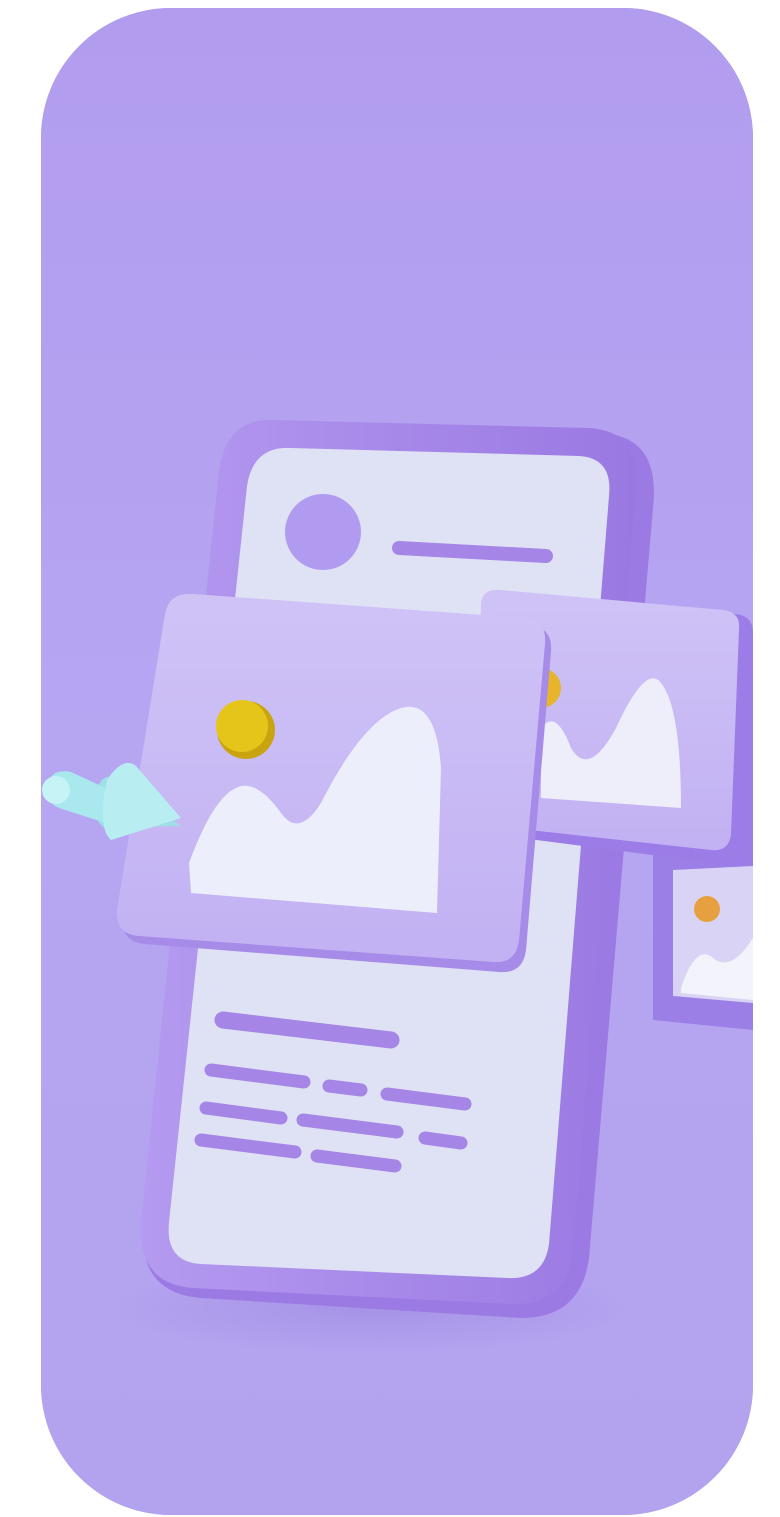 This screenshot has width=780, height=1517. Describe the element at coordinates (703, 940) in the screenshot. I see `back-image-card-small` at that location.